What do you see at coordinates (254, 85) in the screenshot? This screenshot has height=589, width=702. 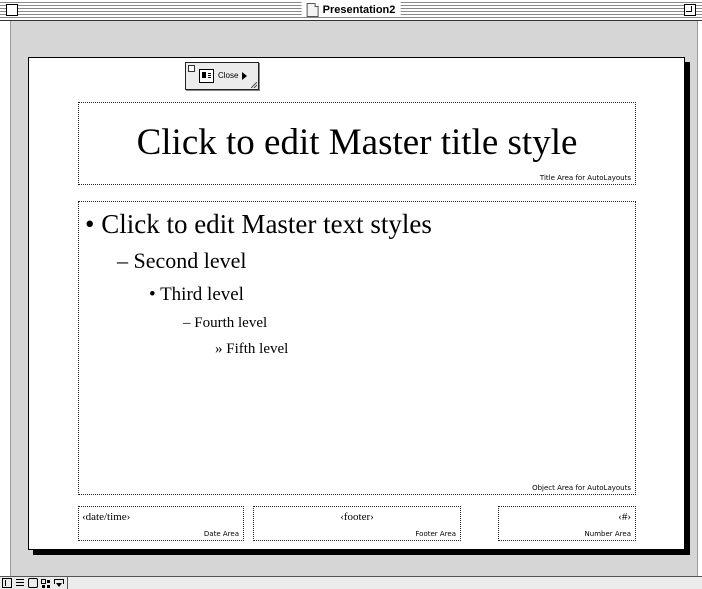 I see `palette-resize-handle` at bounding box center [254, 85].